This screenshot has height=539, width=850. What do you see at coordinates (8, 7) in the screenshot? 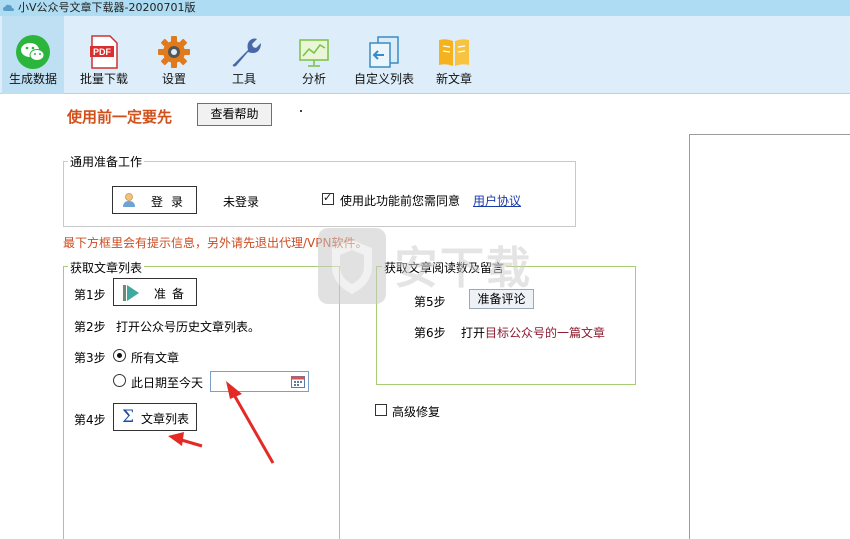
I see `cloud-icon` at bounding box center [8, 7].